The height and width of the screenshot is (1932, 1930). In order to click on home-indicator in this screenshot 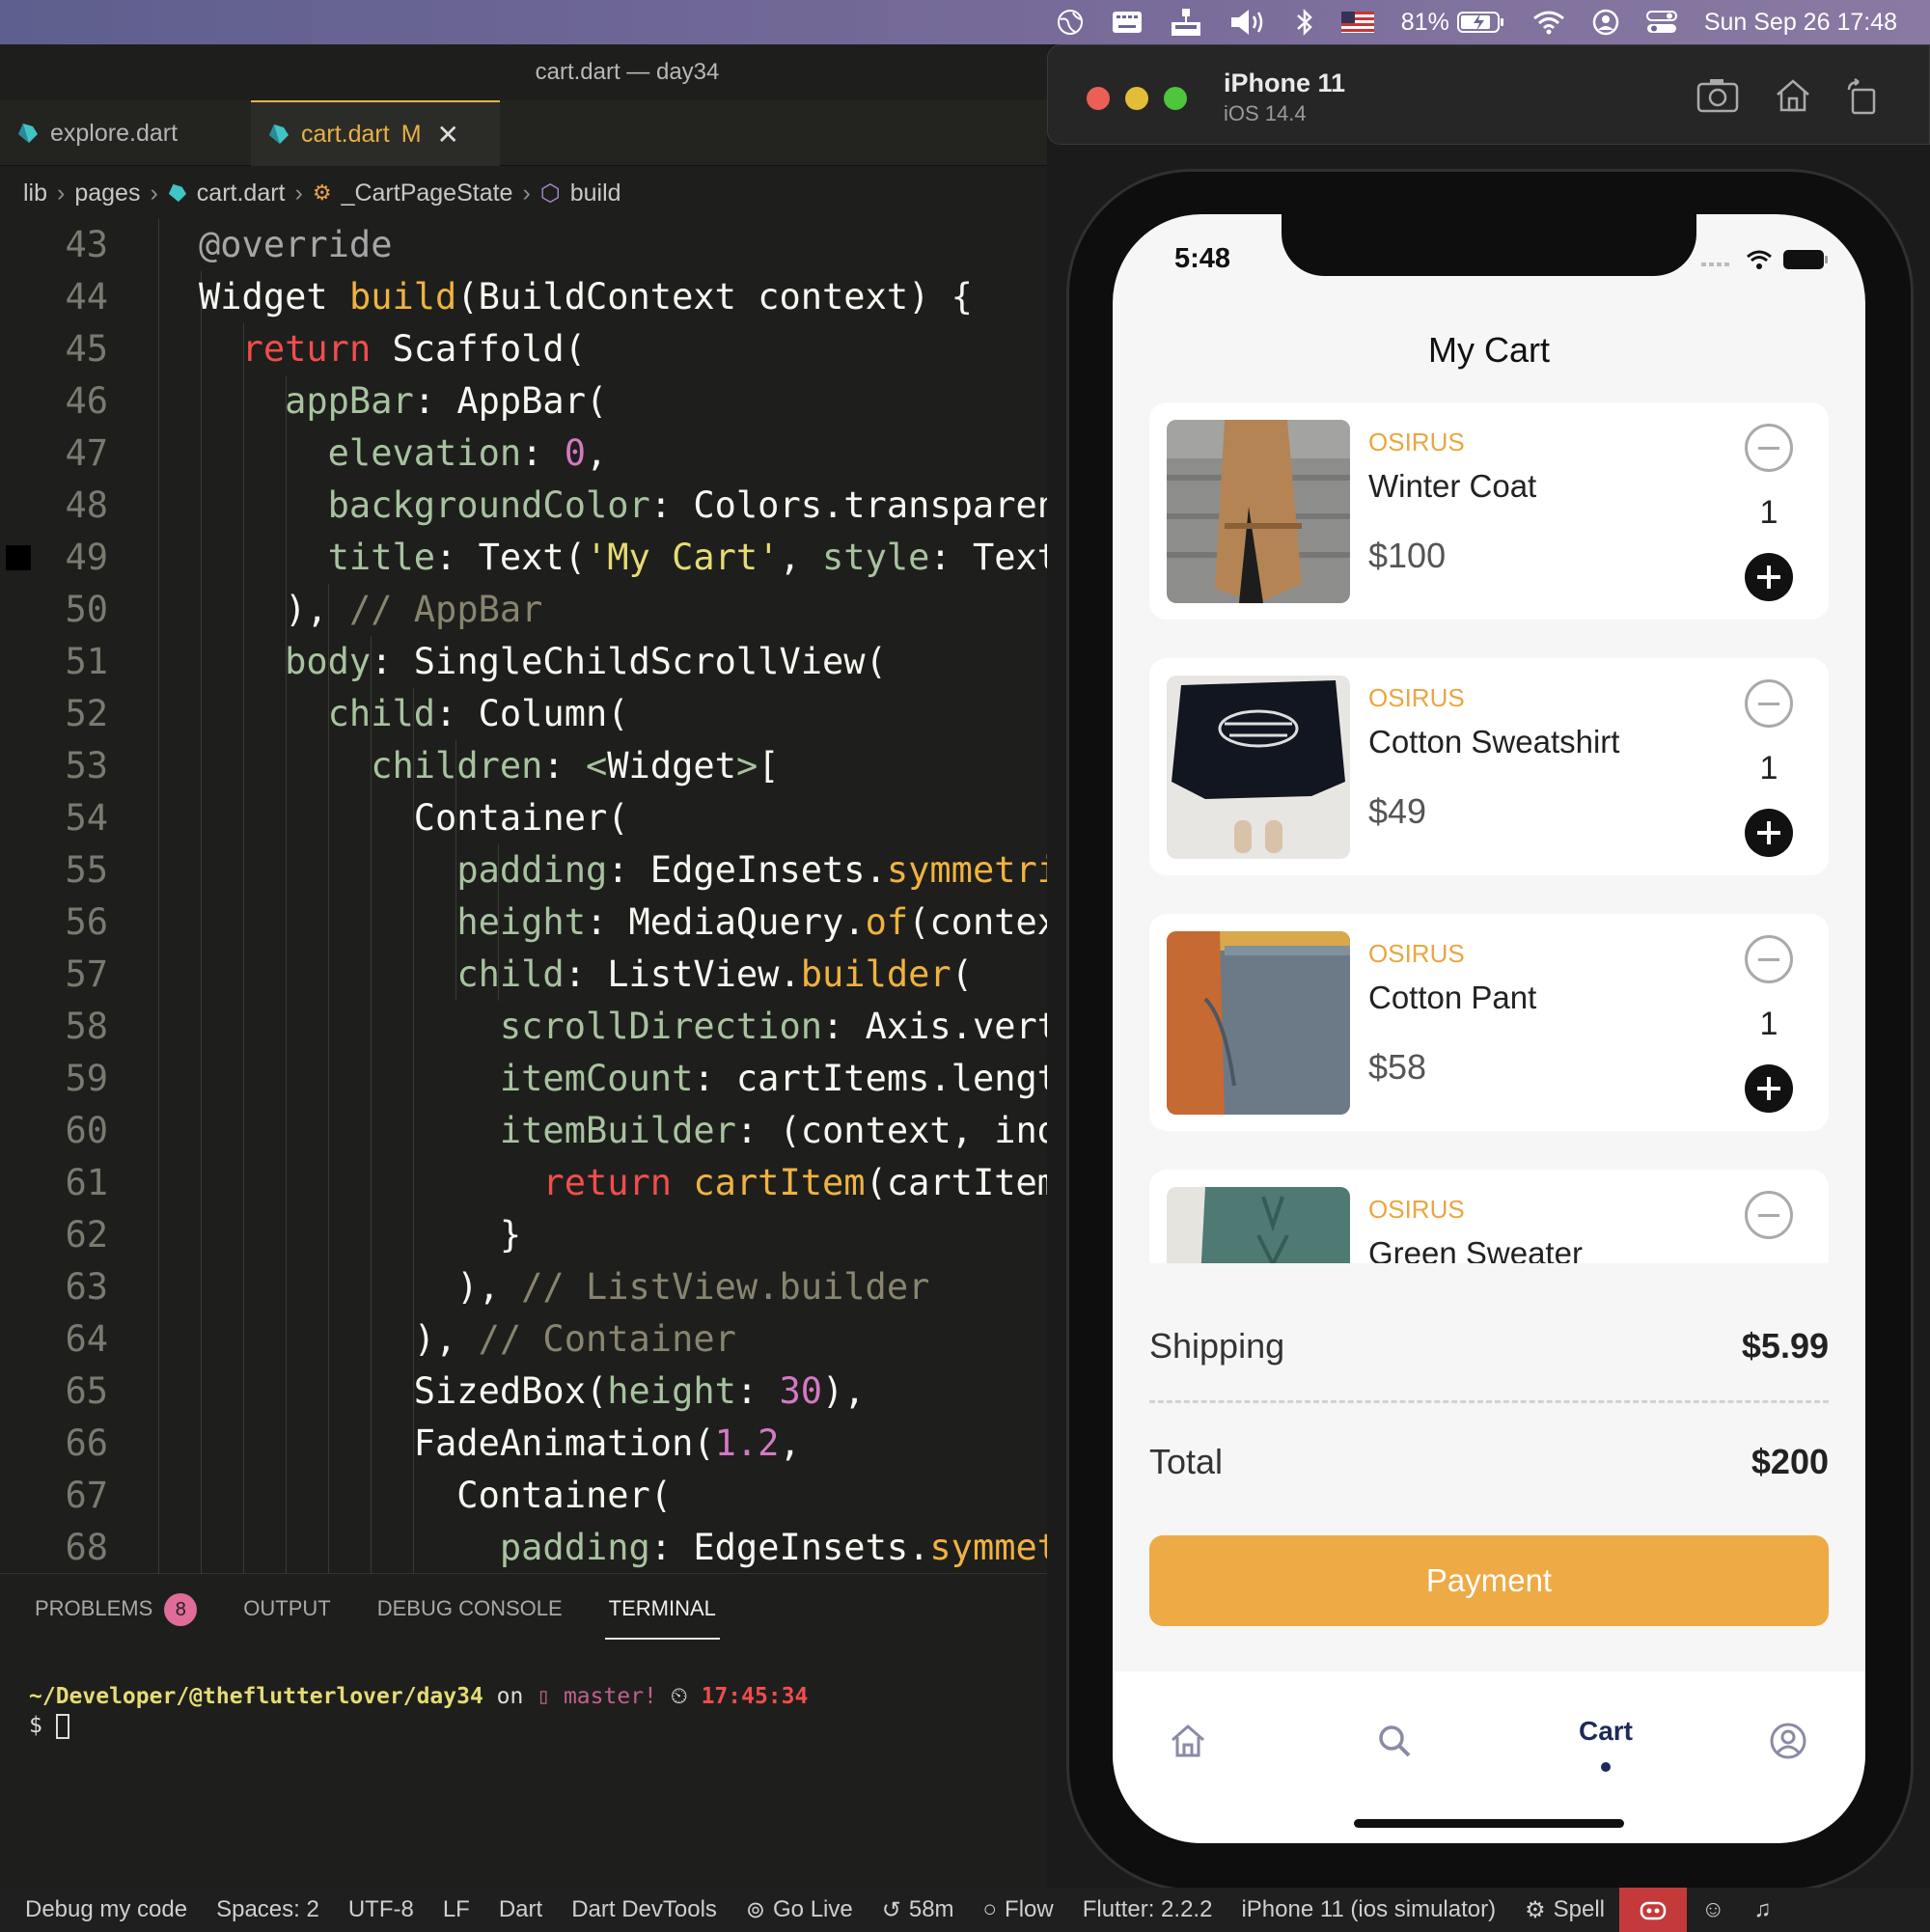, I will do `click(1489, 1823)`.